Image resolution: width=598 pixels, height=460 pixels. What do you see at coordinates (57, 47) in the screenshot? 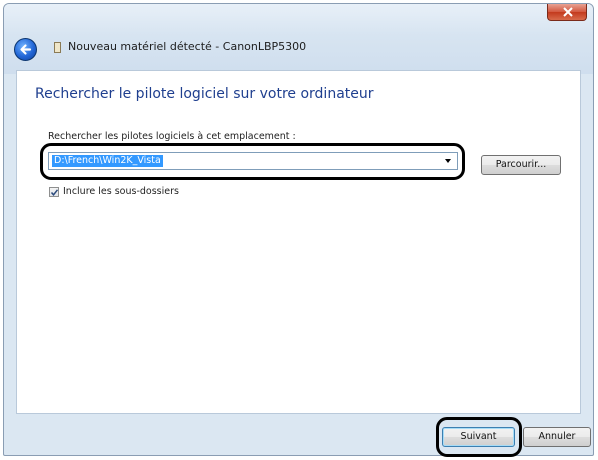
I see `device-icon` at bounding box center [57, 47].